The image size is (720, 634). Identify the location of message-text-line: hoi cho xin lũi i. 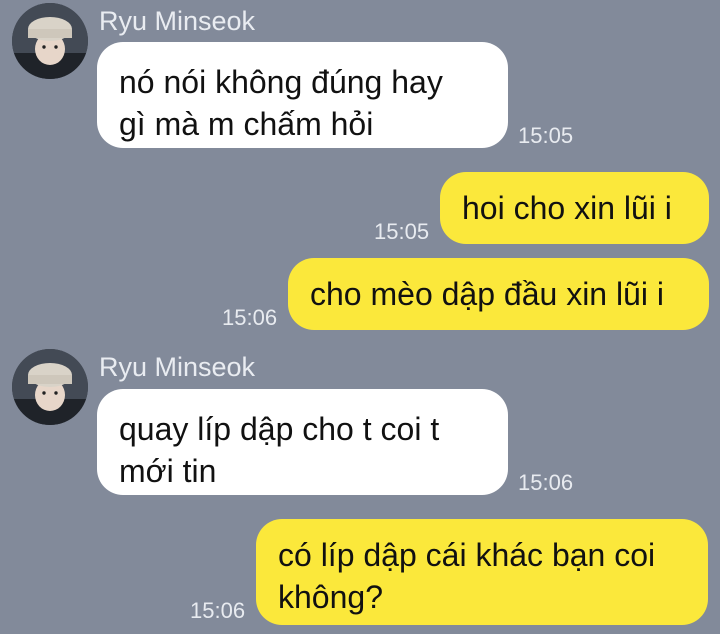
(567, 208).